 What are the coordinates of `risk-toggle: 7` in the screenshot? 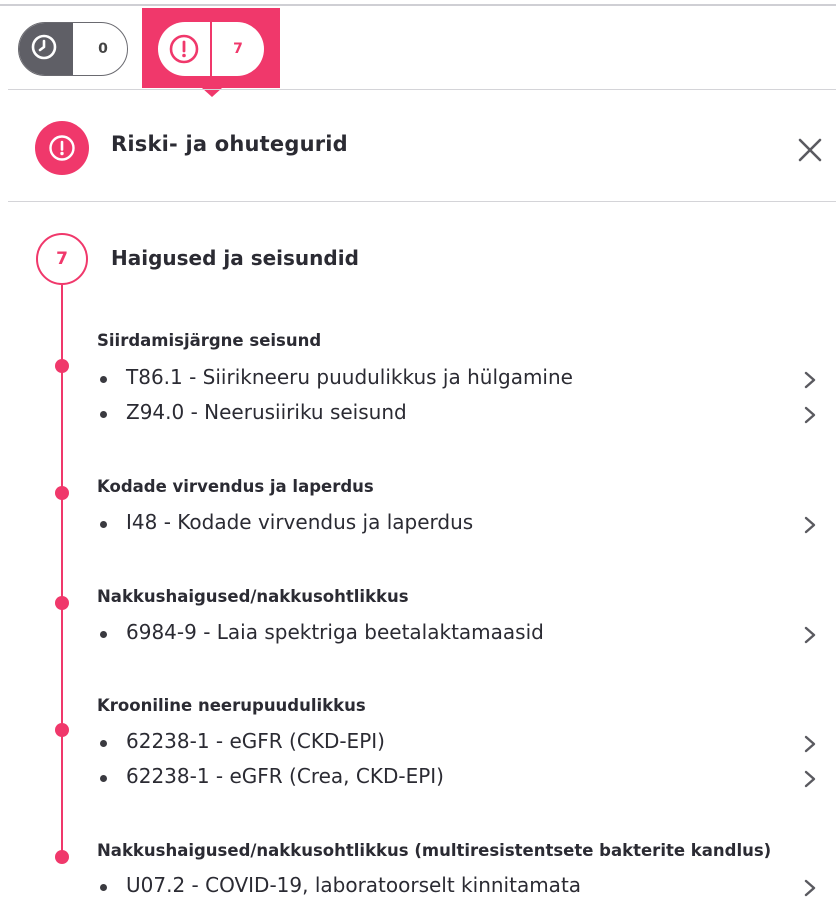 It's located at (211, 49).